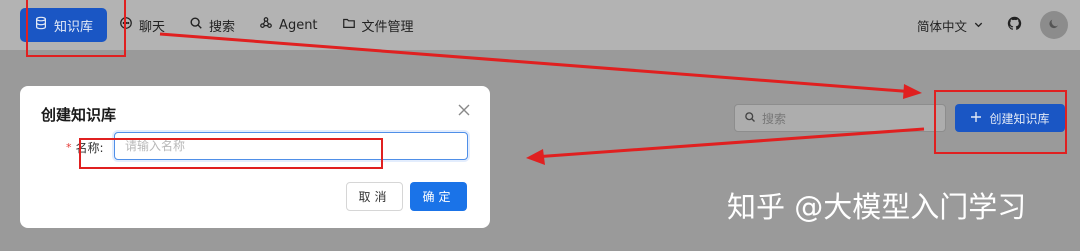  I want to click on agent-nodes-icon, so click(266, 25).